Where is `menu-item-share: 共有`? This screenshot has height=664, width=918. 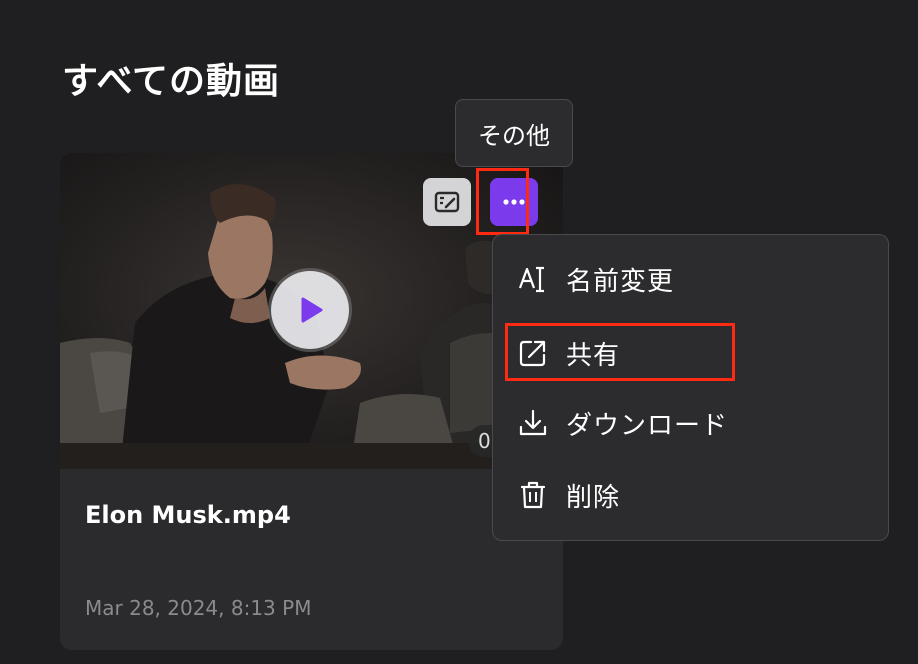 menu-item-share: 共有 is located at coordinates (690, 353).